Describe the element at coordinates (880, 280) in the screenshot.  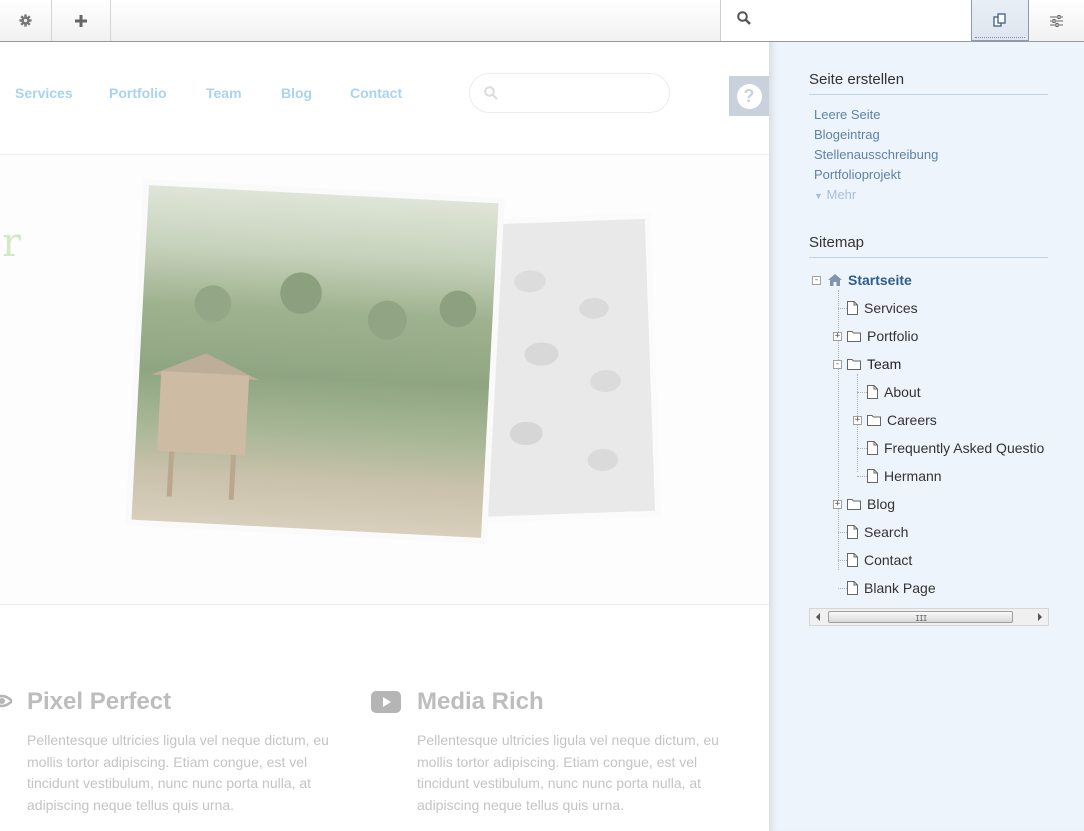
I see `tree-item-label: Startseite` at that location.